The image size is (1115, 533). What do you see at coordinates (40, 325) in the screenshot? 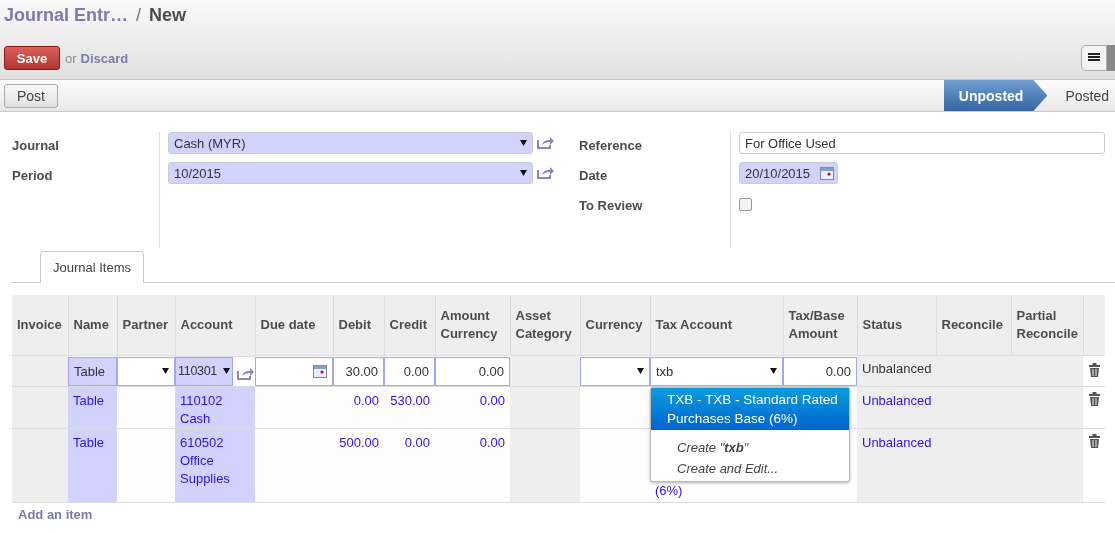
I see `column-header: Invoice` at bounding box center [40, 325].